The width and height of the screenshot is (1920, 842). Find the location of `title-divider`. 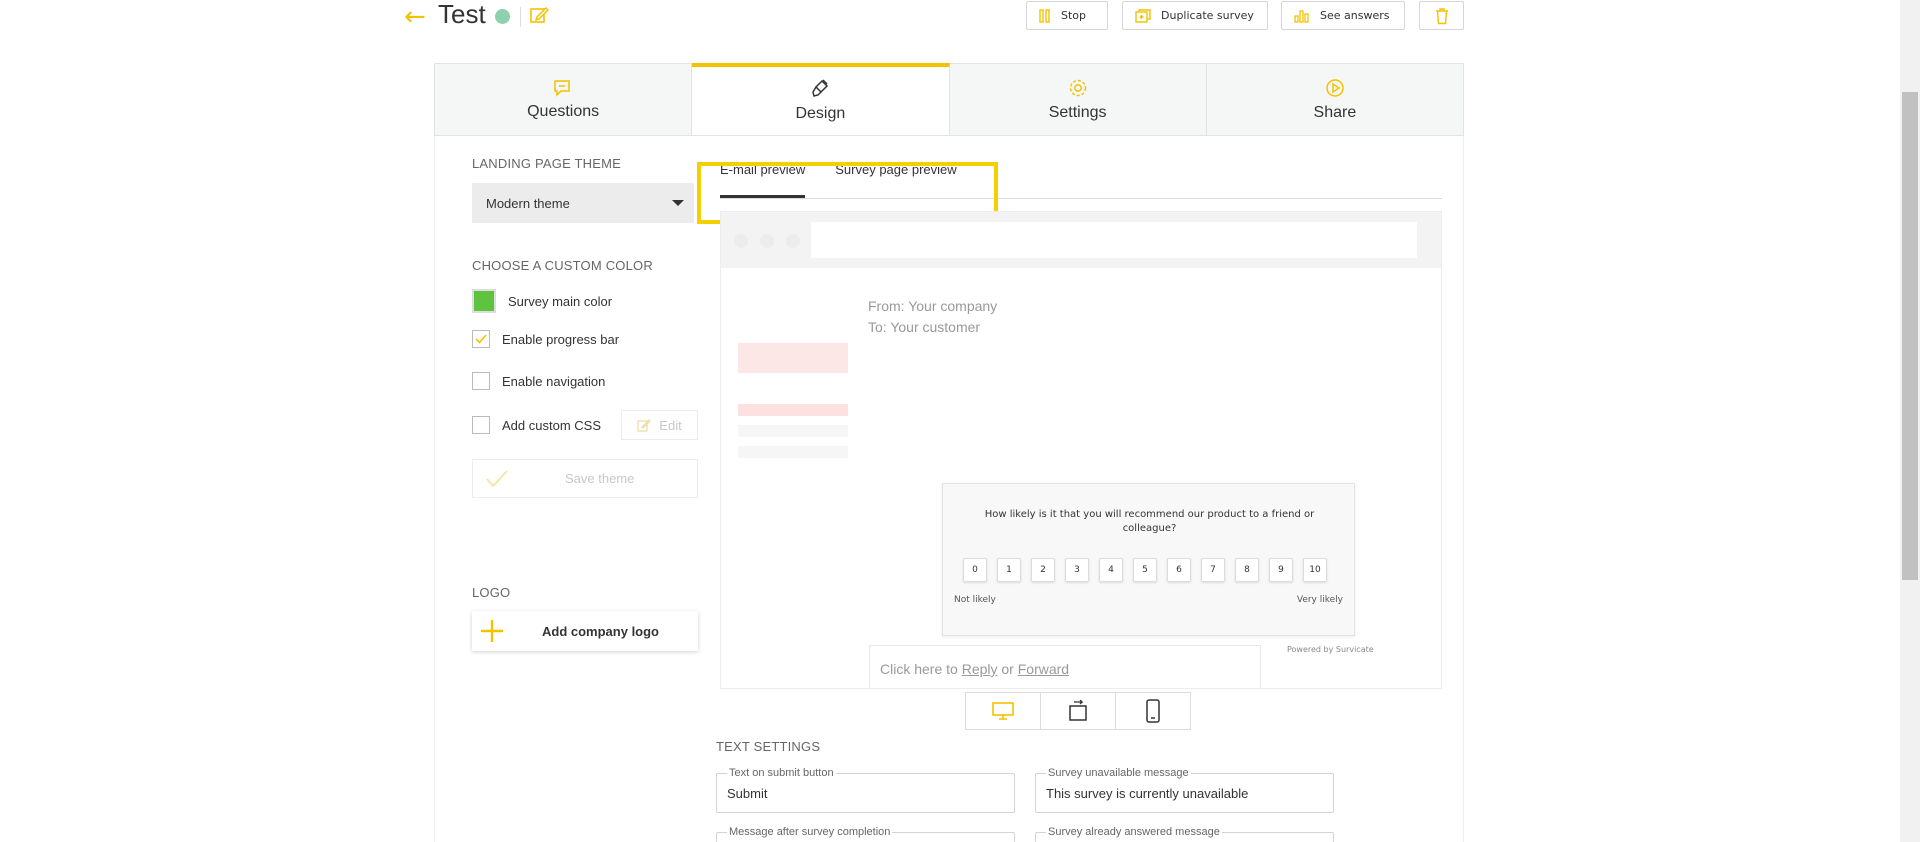

title-divider is located at coordinates (520, 17).